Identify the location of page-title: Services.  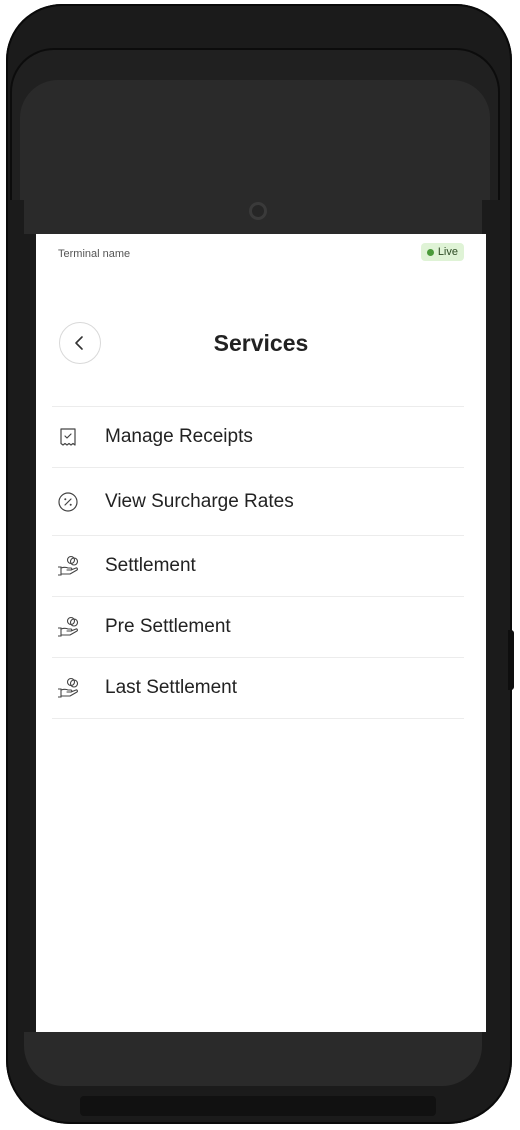
(261, 343).